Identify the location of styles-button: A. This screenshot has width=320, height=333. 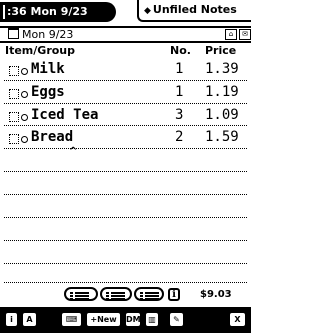
(29, 319).